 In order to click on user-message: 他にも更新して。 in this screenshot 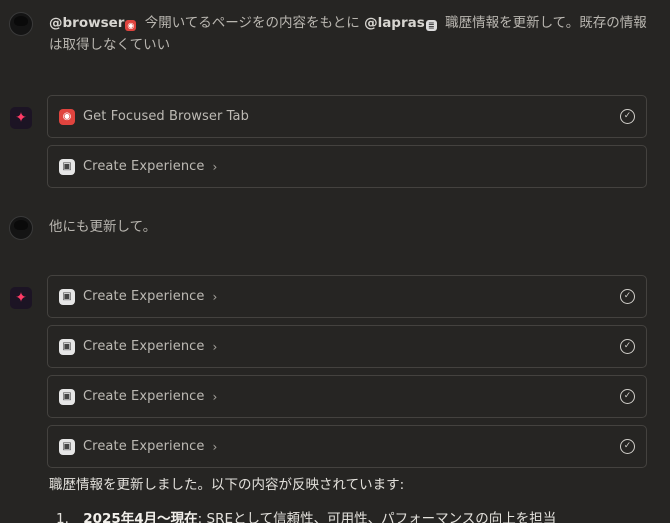, I will do `click(103, 227)`.